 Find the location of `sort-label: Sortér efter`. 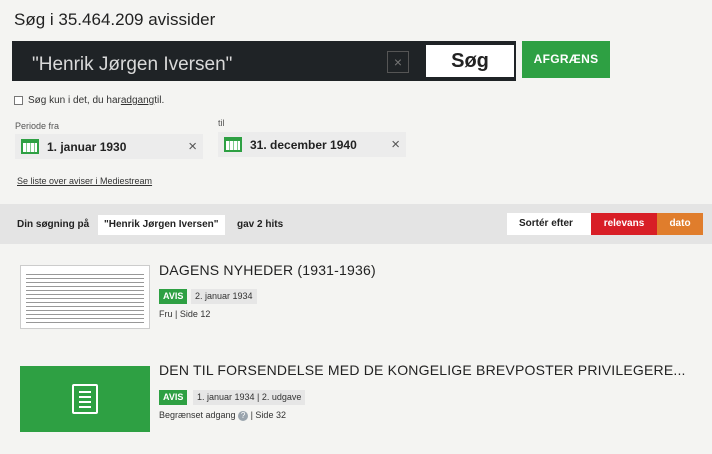

sort-label: Sortér efter is located at coordinates (546, 223).